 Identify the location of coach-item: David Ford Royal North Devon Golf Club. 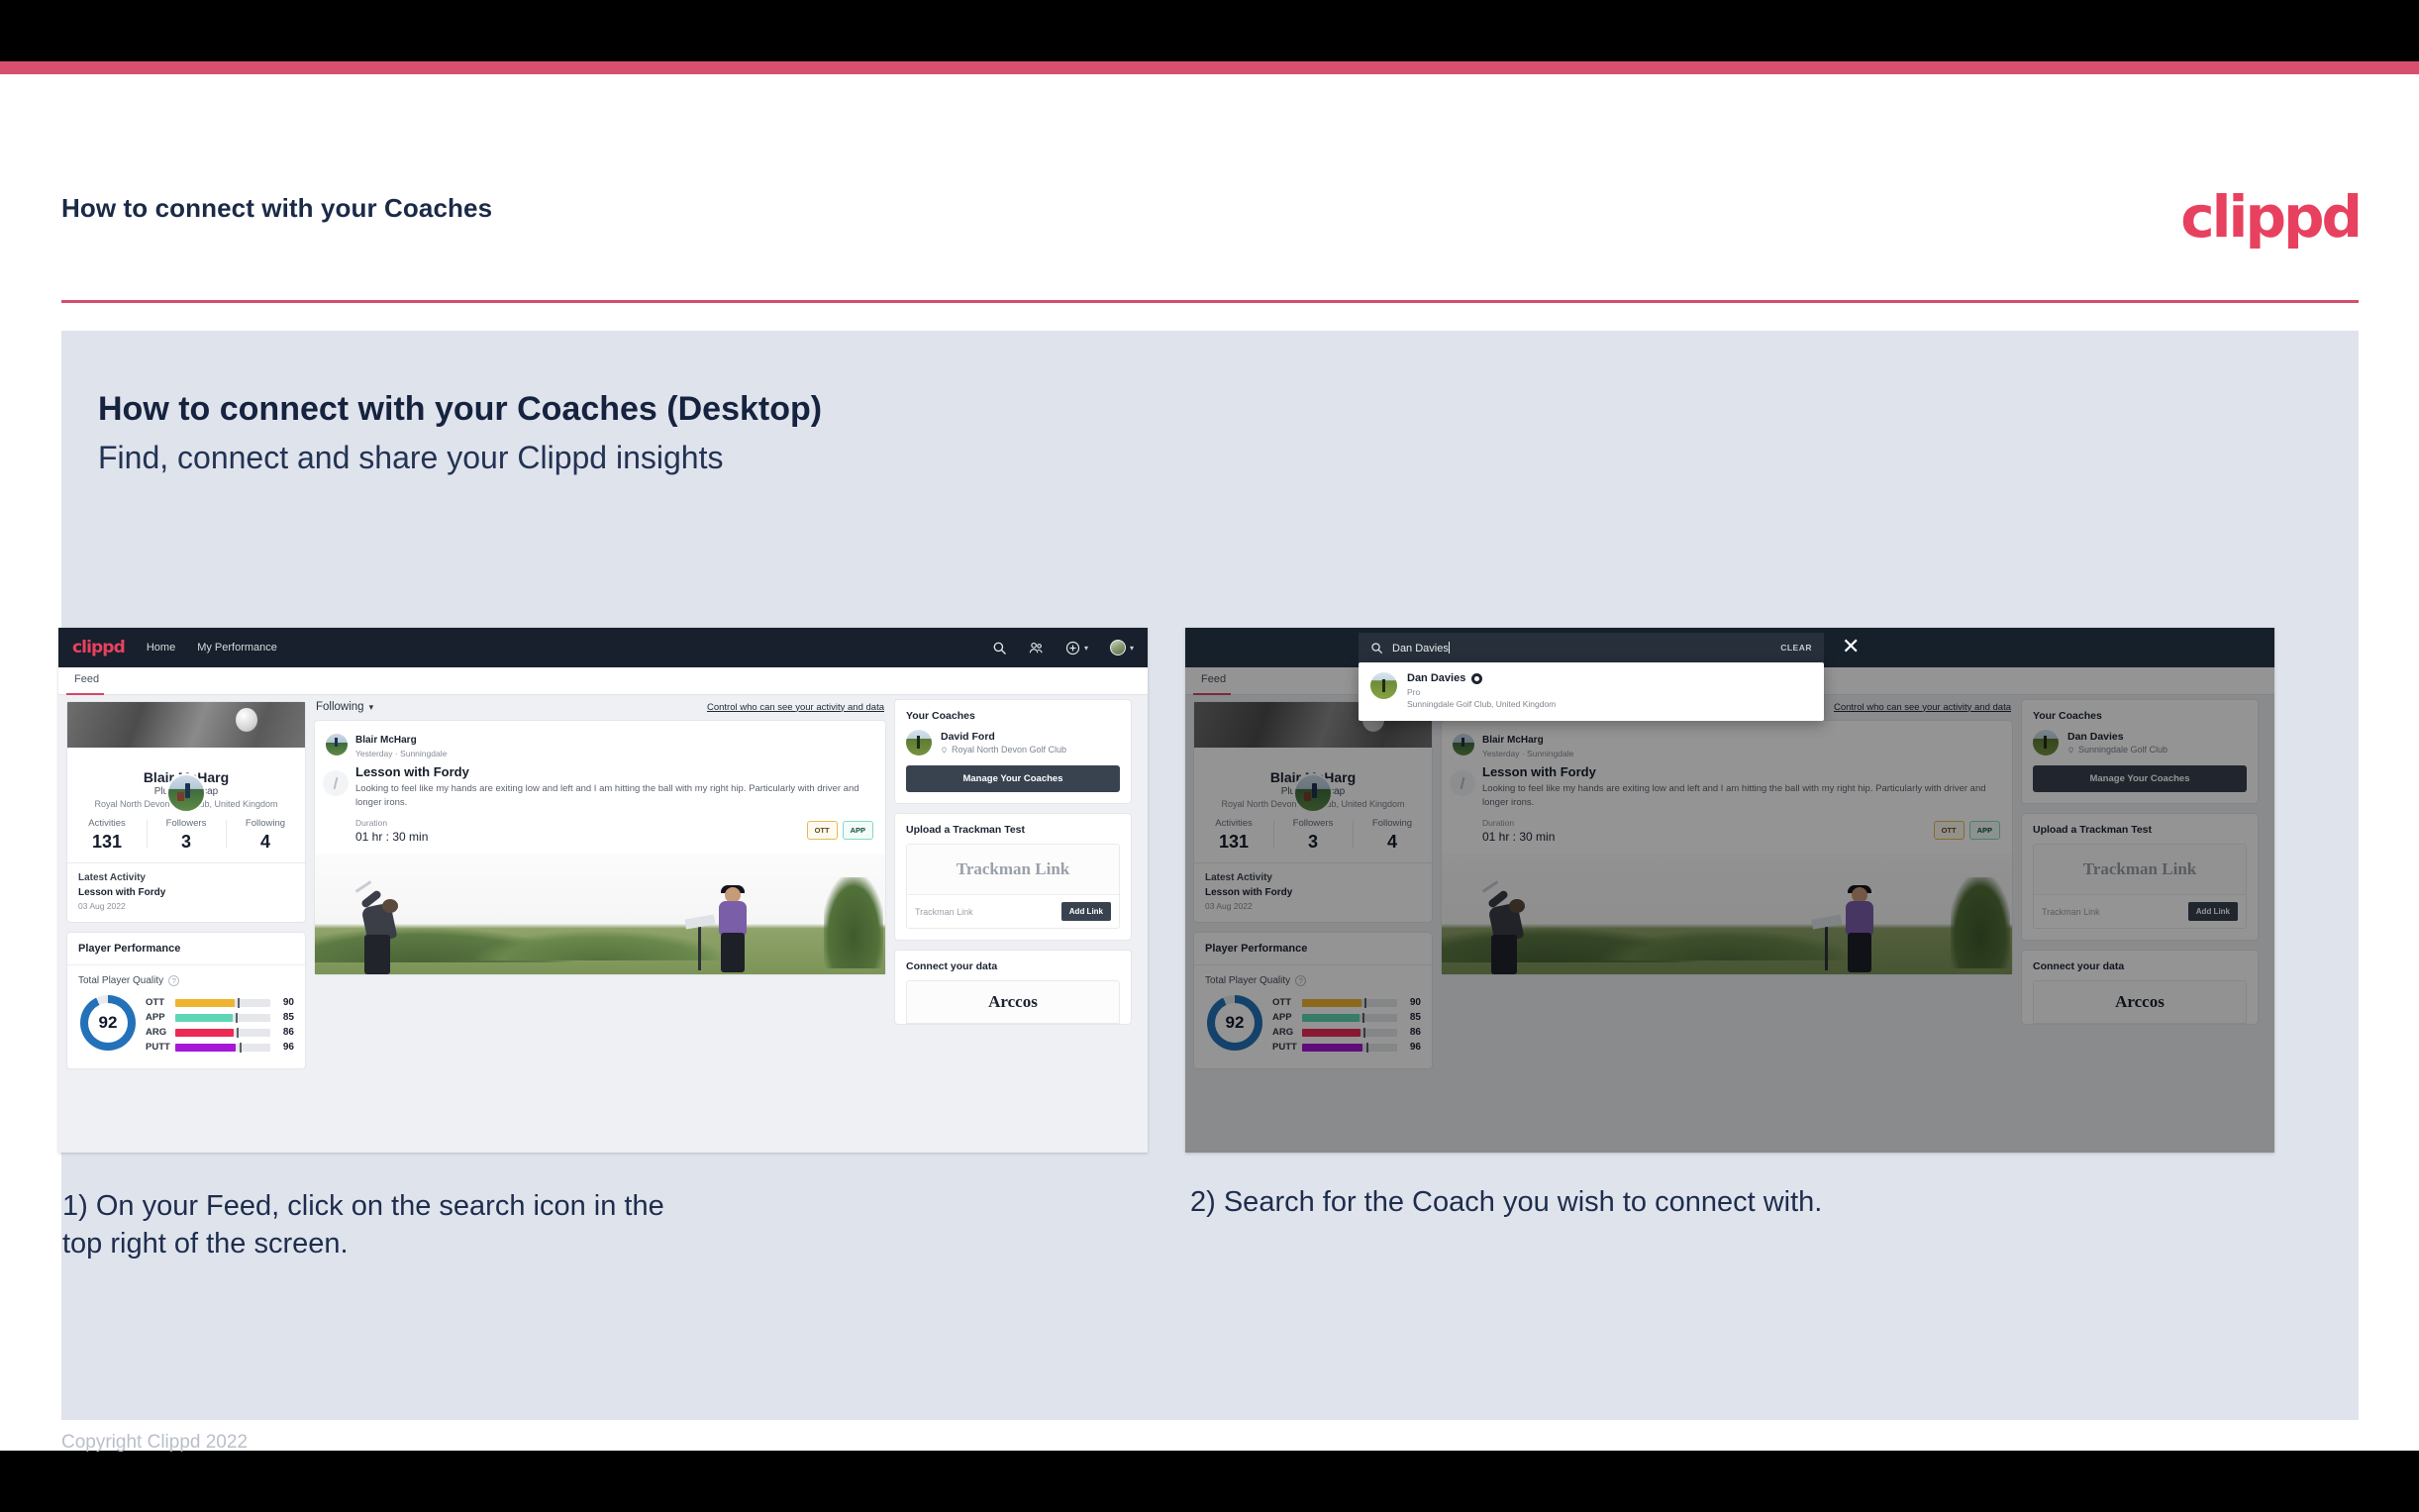
(1013, 747).